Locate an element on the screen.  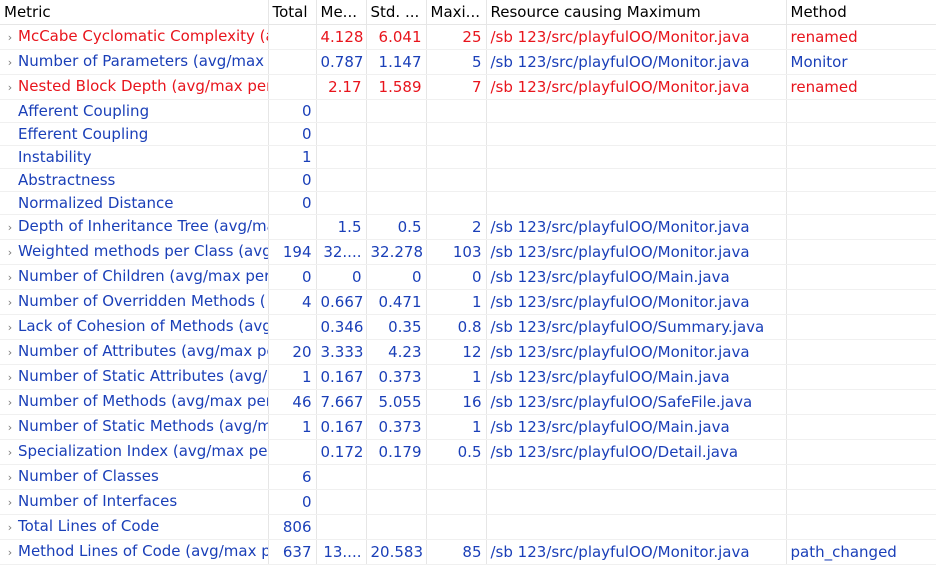
table-row: Normalized Distance 0 is located at coordinates (468, 203).